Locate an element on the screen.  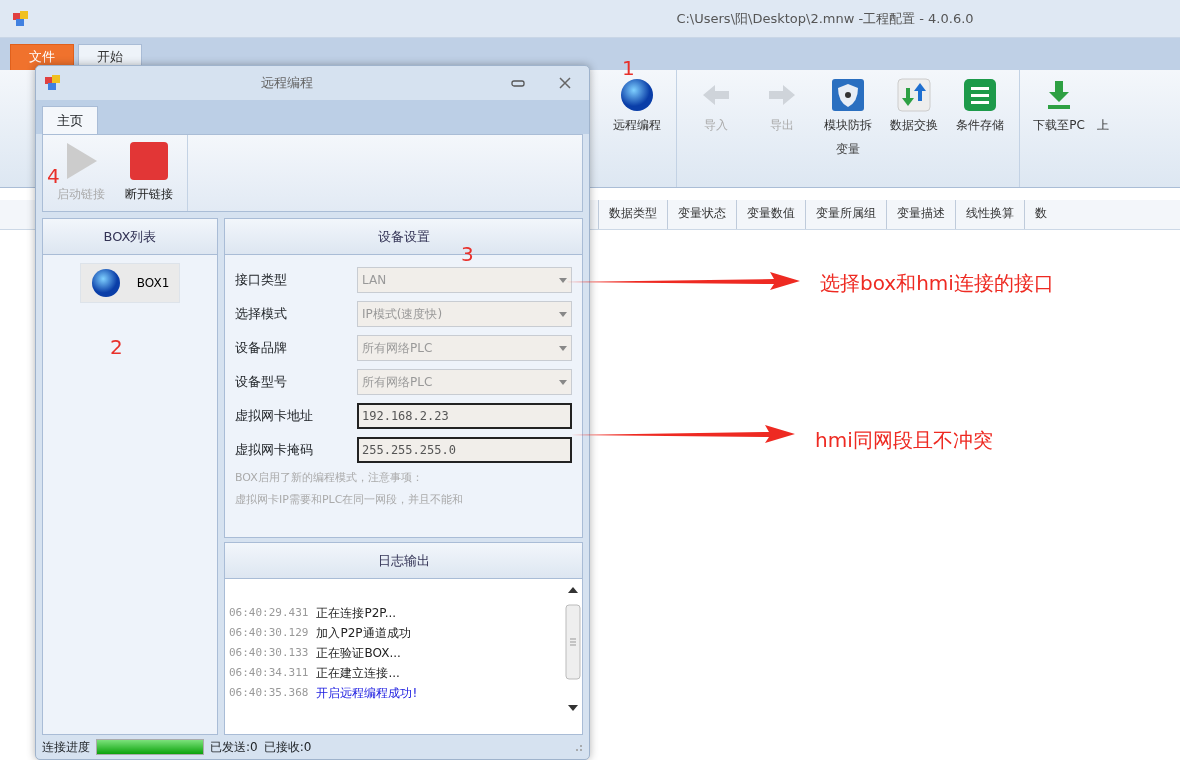
field-label: 设备型号 is located at coordinates (261, 382).